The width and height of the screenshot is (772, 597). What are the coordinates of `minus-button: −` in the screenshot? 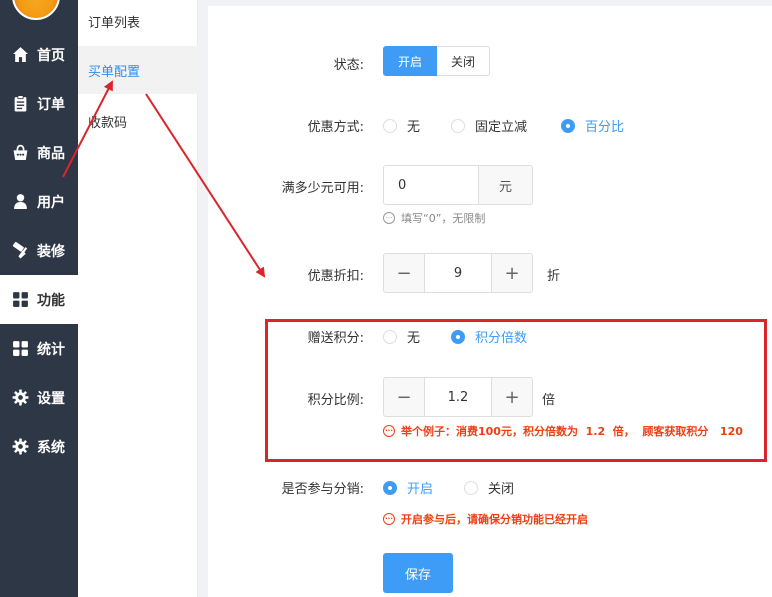 It's located at (404, 273).